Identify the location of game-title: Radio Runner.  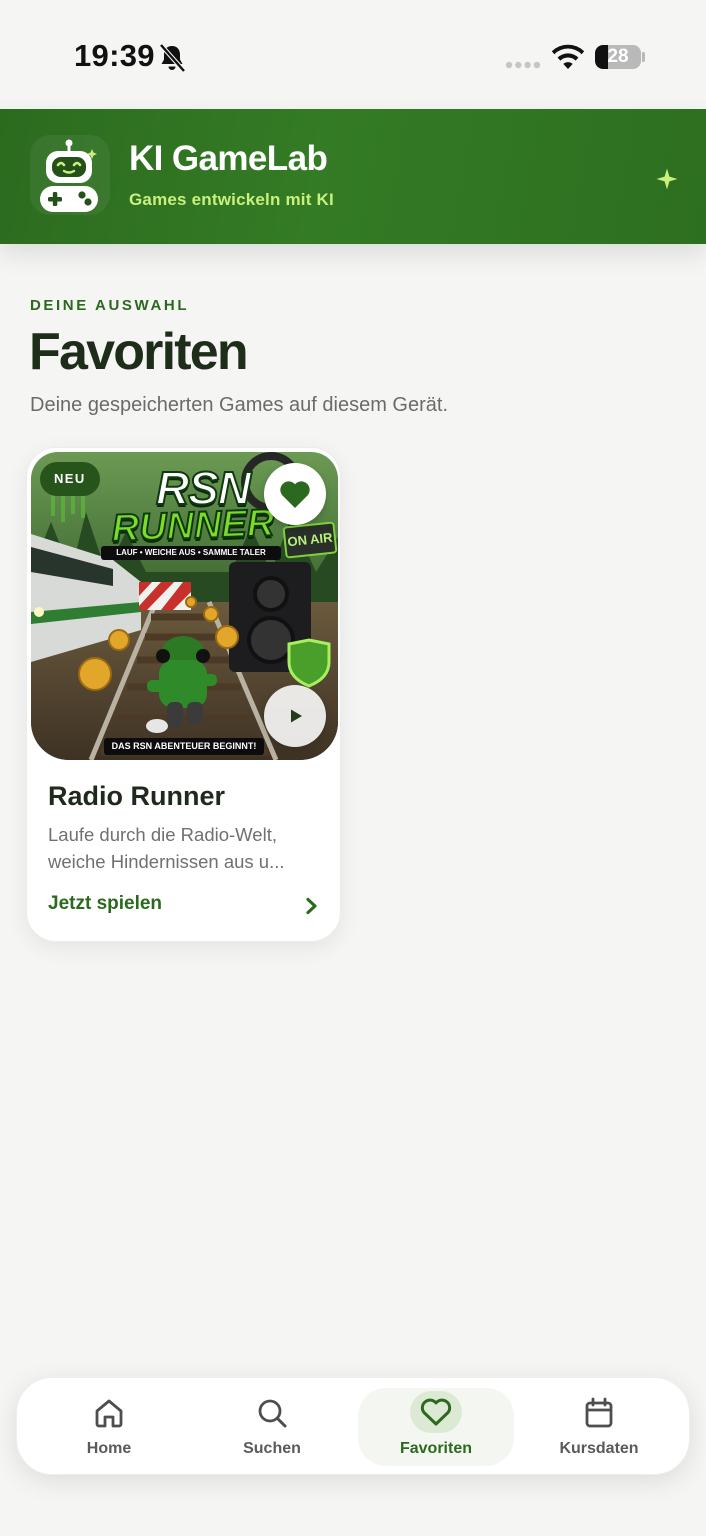
(136, 796).